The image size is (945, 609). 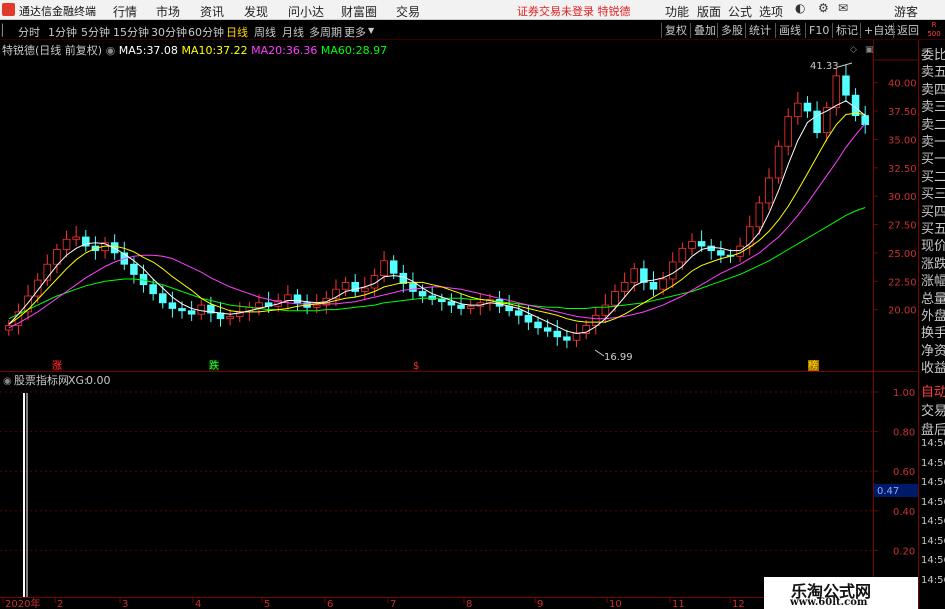 I want to click on side-item: 委比, so click(x=933, y=53).